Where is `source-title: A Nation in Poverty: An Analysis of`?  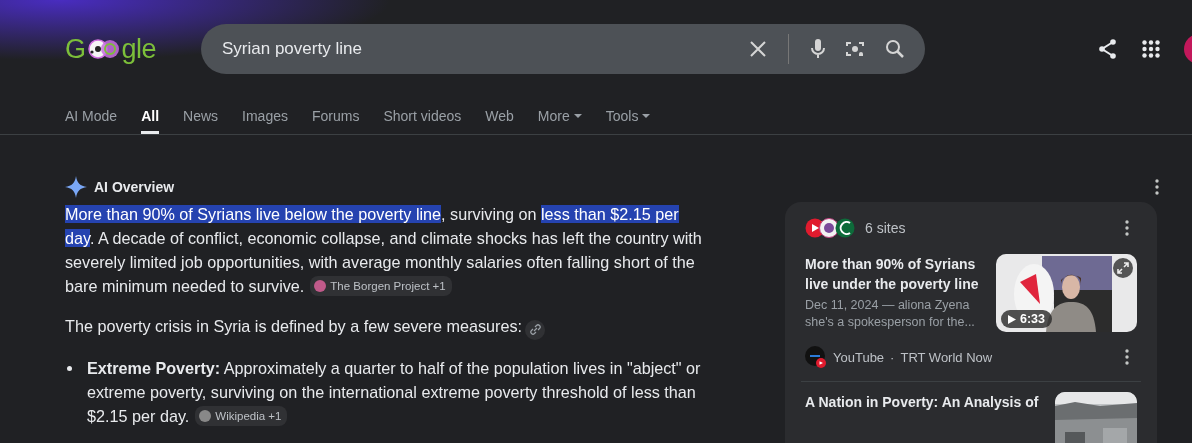
source-title: A Nation in Poverty: An Analysis of is located at coordinates (924, 402).